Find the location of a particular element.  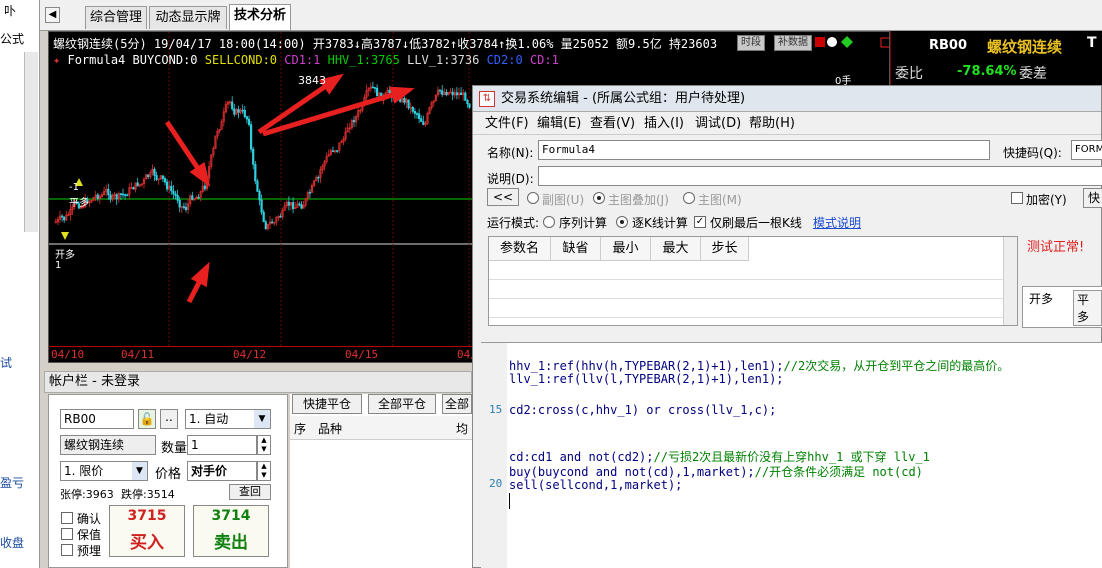

tab-open-long: 开多 is located at coordinates (1041, 298).